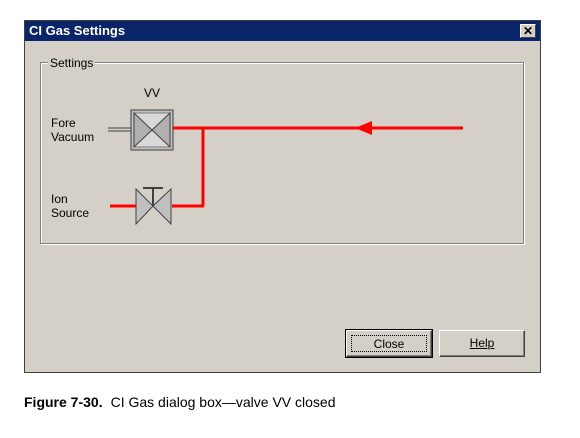 The image size is (580, 438). What do you see at coordinates (482, 343) in the screenshot?
I see `help-button: Help` at bounding box center [482, 343].